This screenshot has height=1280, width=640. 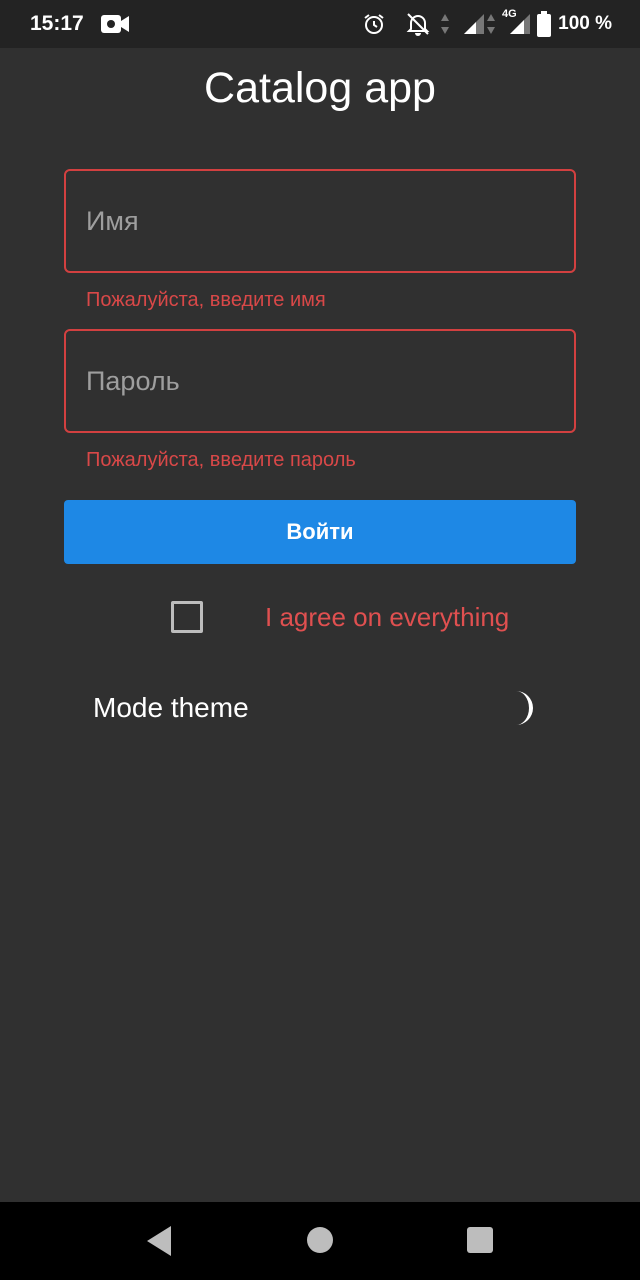 I want to click on battery-percentage: 100 %, so click(x=585, y=23).